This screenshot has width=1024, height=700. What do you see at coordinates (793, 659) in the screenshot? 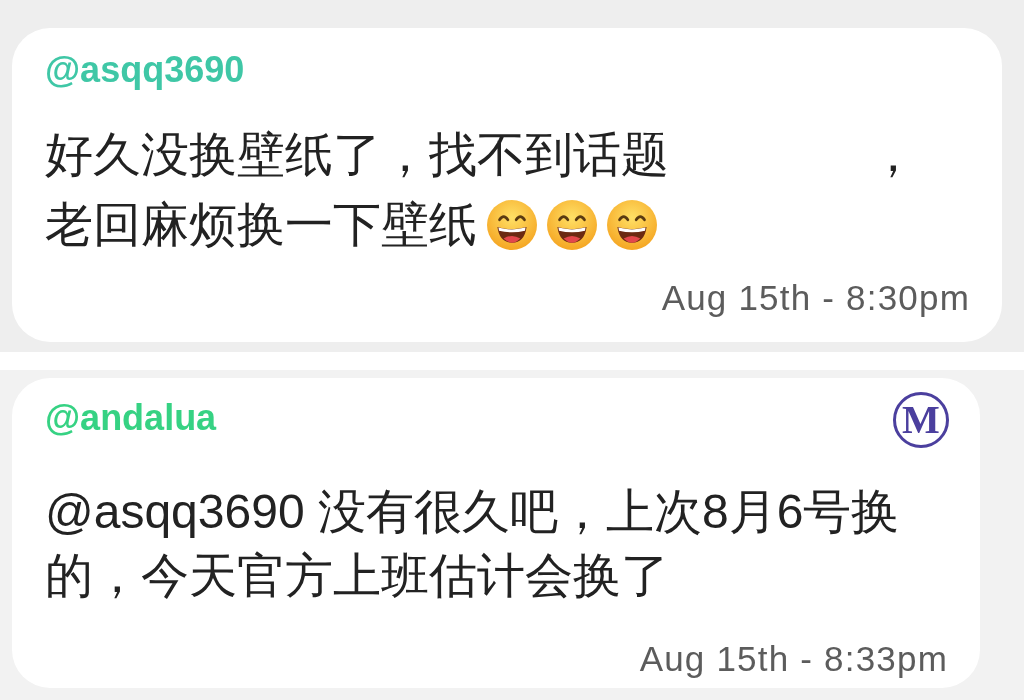
I see `timestamp: Aug 15th - 8:33pm` at bounding box center [793, 659].